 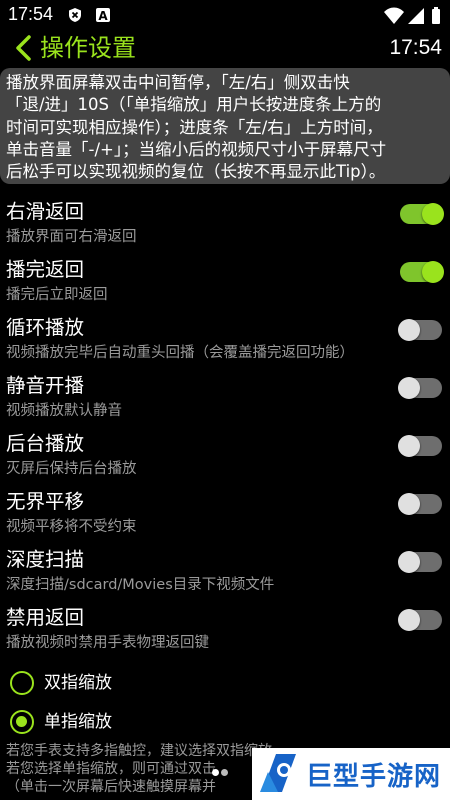 What do you see at coordinates (225, 400) in the screenshot?
I see `setting-row-mute-start: 静音开播 视频播放默认静音` at bounding box center [225, 400].